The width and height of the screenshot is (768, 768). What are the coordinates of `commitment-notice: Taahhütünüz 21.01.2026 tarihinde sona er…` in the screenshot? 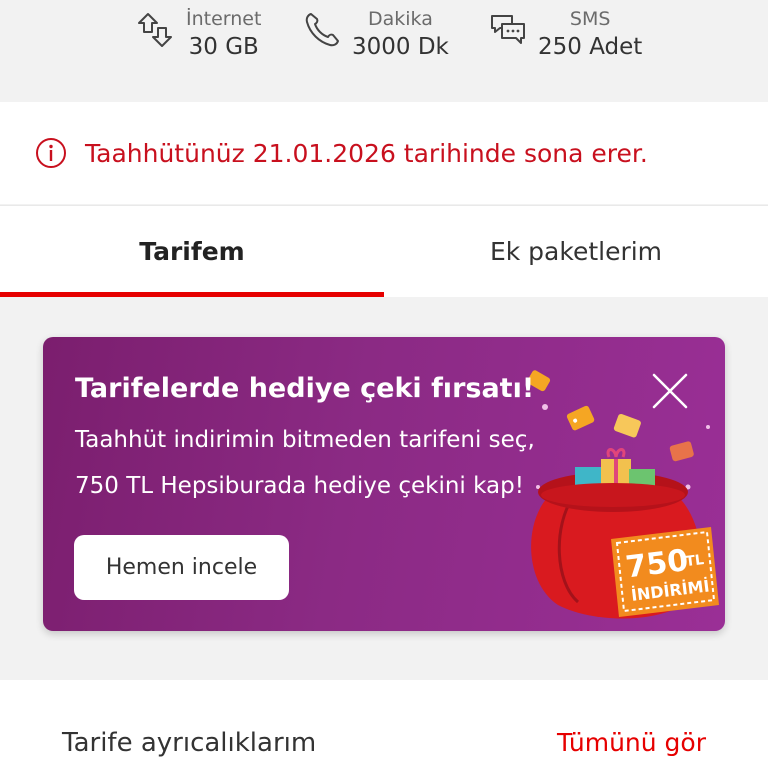 It's located at (384, 153).